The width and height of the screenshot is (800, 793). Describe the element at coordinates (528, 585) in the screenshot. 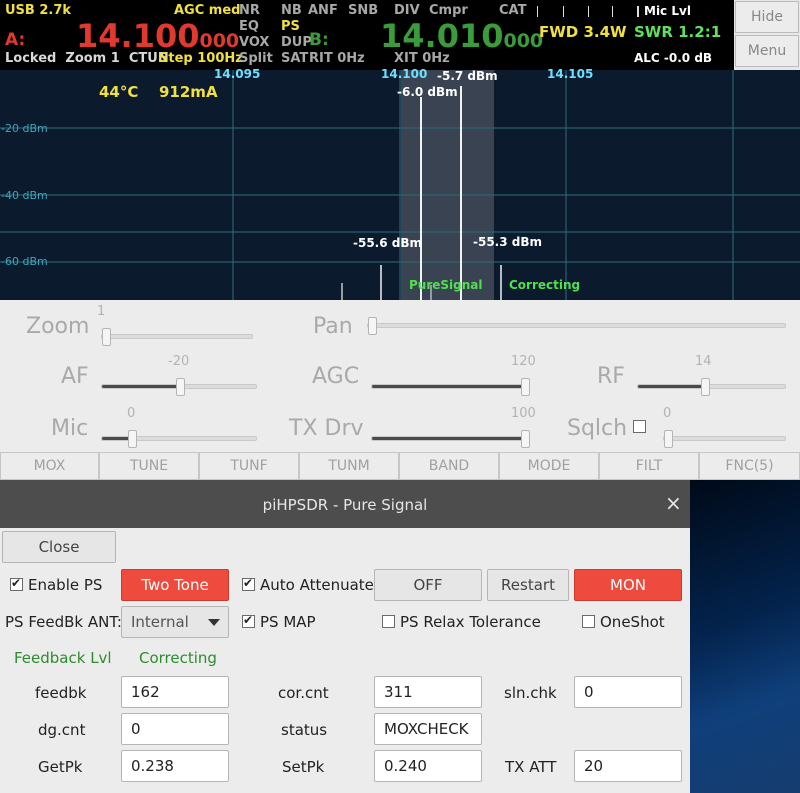

I see `restart-button: Restart` at that location.